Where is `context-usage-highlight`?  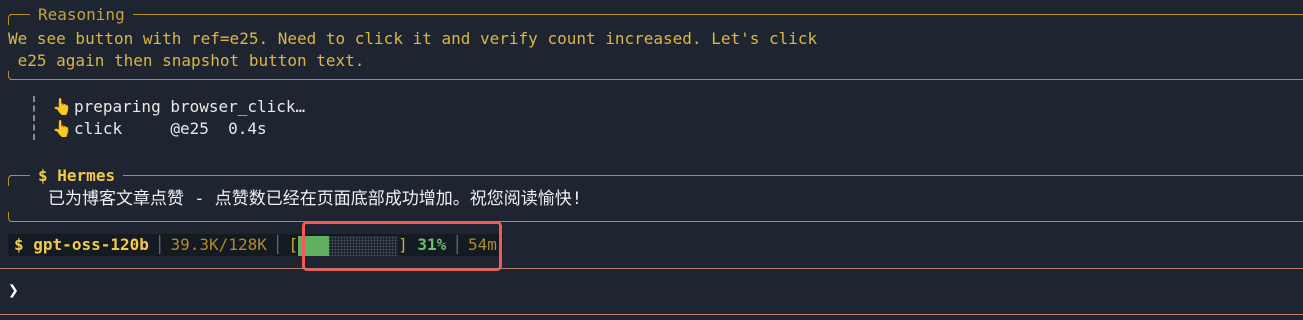
context-usage-highlight is located at coordinates (402, 246).